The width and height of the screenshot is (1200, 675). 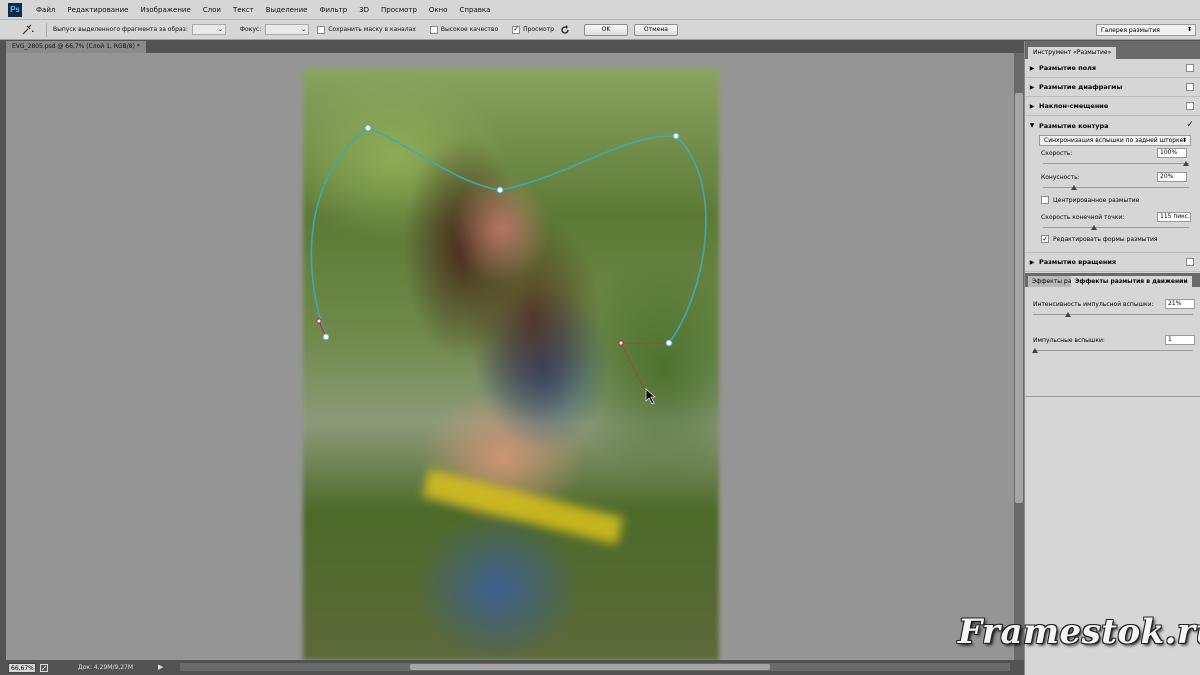 I want to click on speed-slider, so click(x=1116, y=163).